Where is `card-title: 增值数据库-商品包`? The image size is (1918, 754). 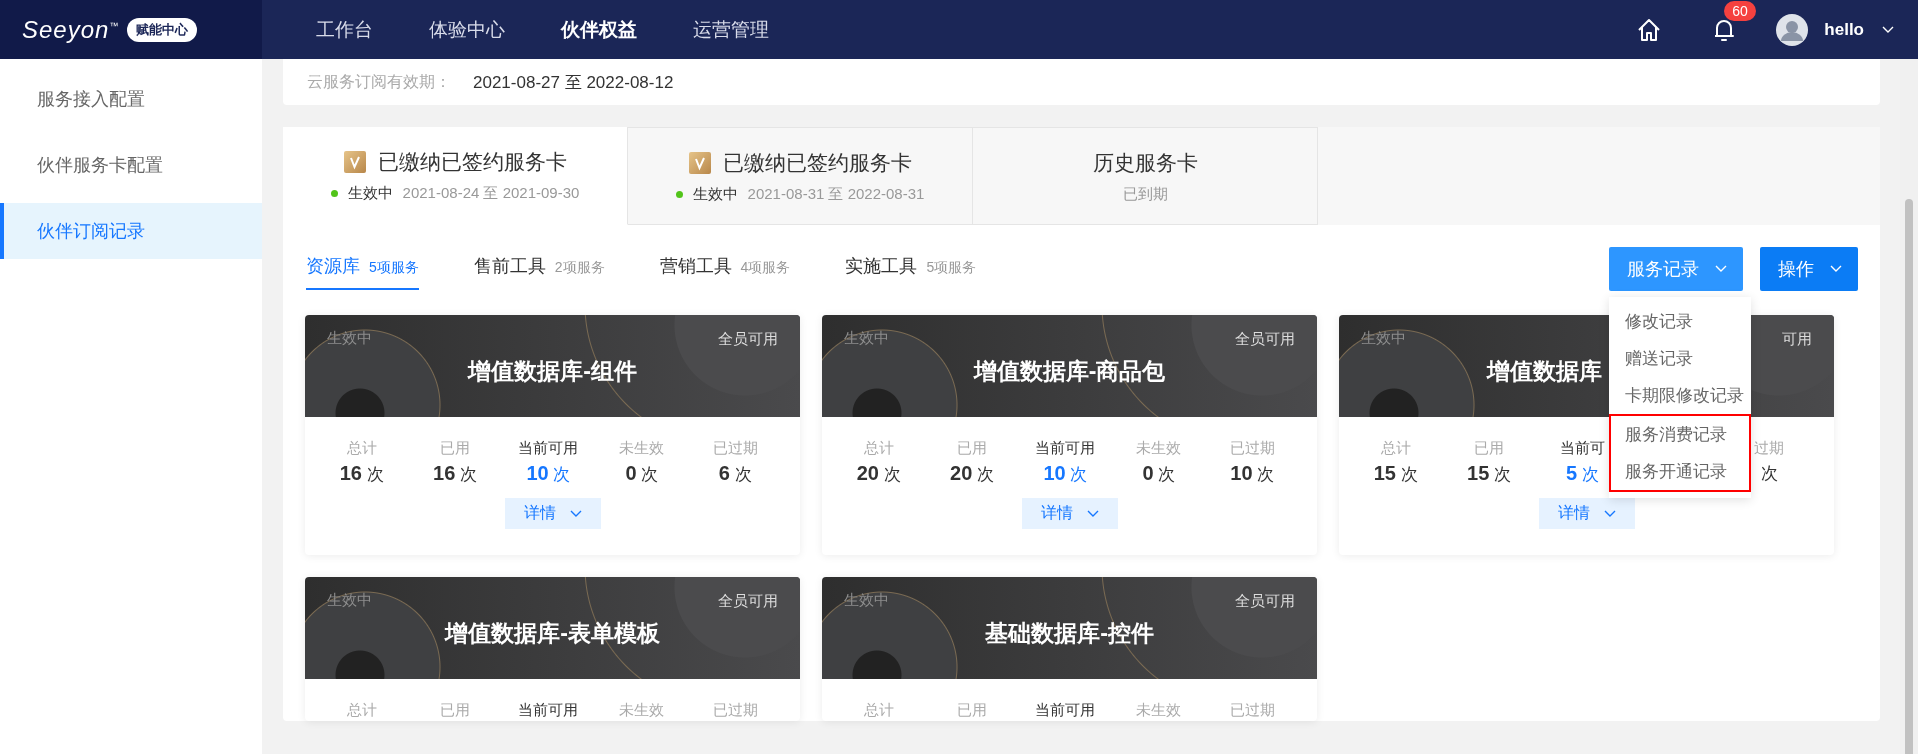
card-title: 增值数据库-商品包 is located at coordinates (1069, 371).